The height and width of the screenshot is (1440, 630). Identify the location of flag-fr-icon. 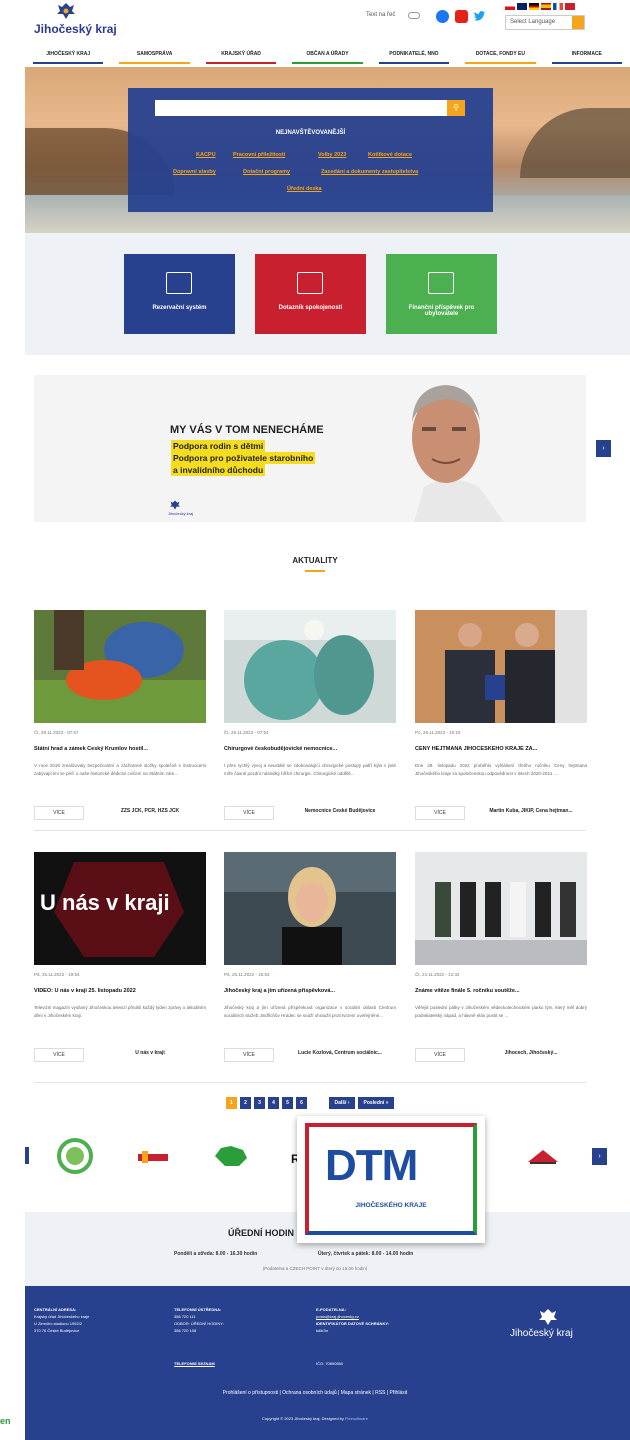
(558, 6).